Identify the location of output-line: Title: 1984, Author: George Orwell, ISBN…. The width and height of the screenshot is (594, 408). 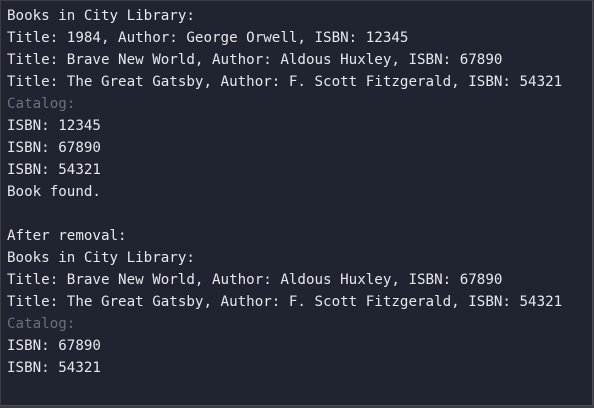
(208, 38).